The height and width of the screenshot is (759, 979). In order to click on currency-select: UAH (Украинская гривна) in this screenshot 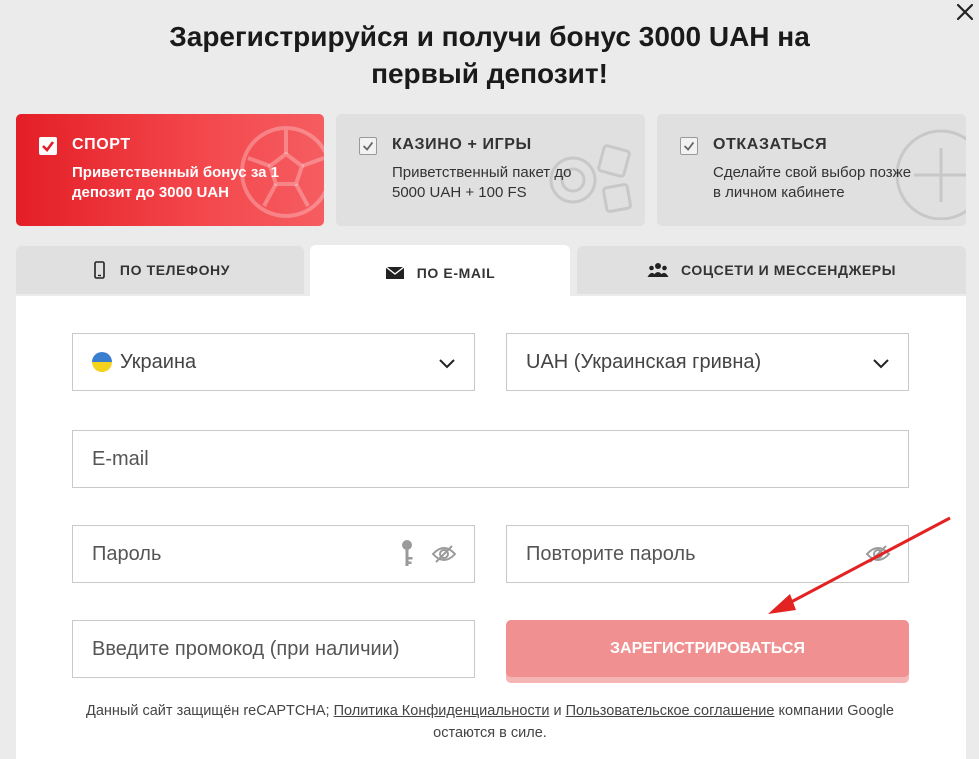, I will do `click(707, 362)`.